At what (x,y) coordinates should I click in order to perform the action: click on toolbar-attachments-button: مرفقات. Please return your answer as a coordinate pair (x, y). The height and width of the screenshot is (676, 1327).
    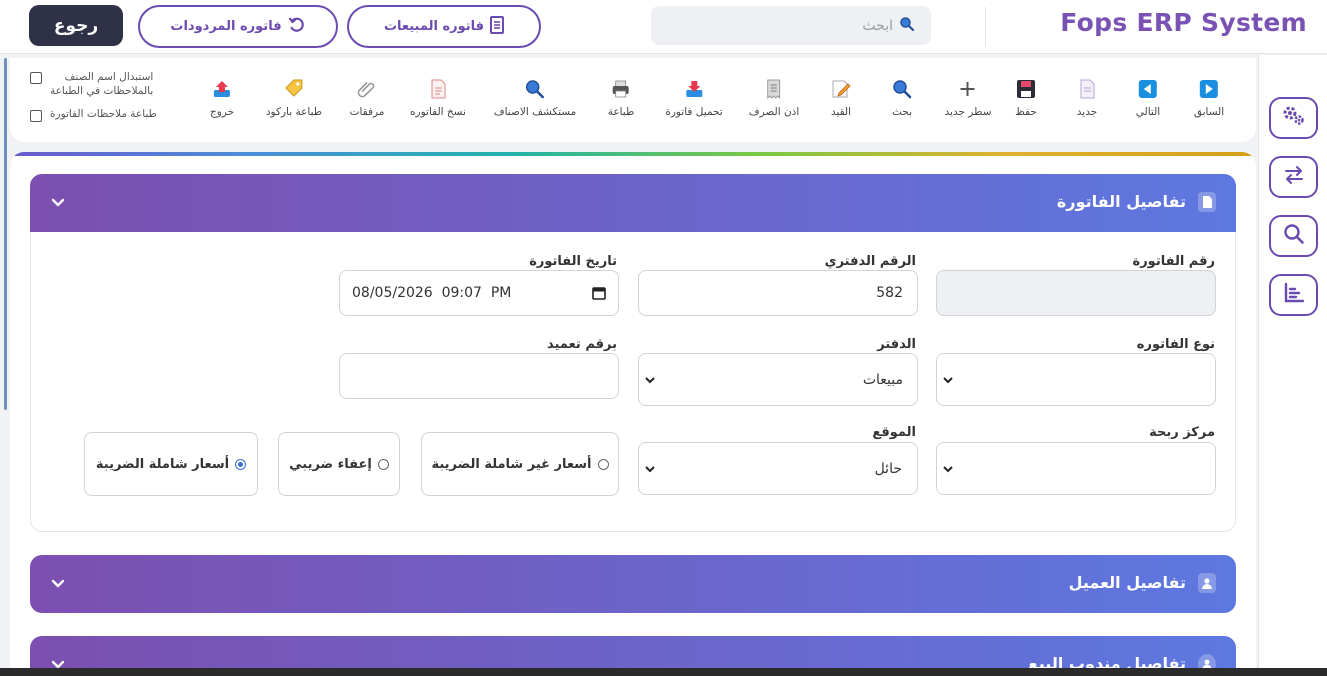
    Looking at the image, I should click on (367, 98).